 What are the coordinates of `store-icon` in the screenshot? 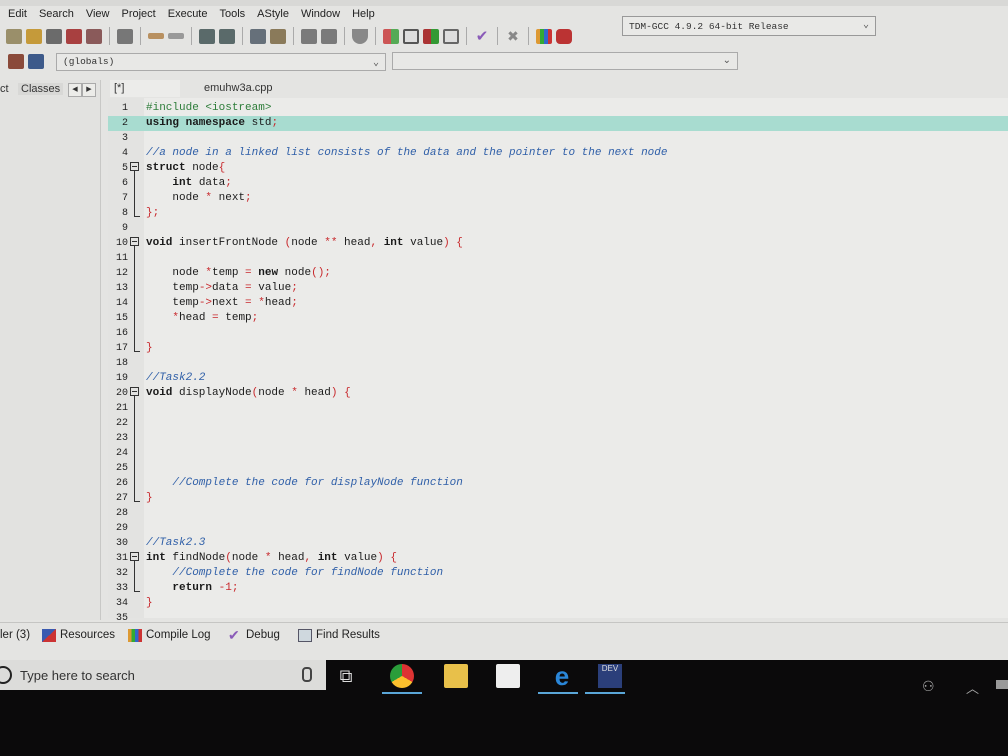 It's located at (508, 676).